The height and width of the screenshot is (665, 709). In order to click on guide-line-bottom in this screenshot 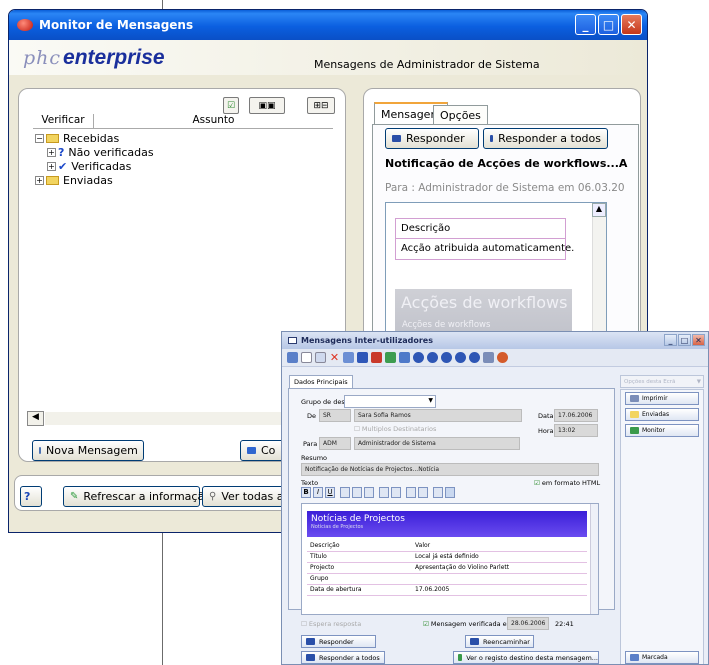, I will do `click(162, 598)`.